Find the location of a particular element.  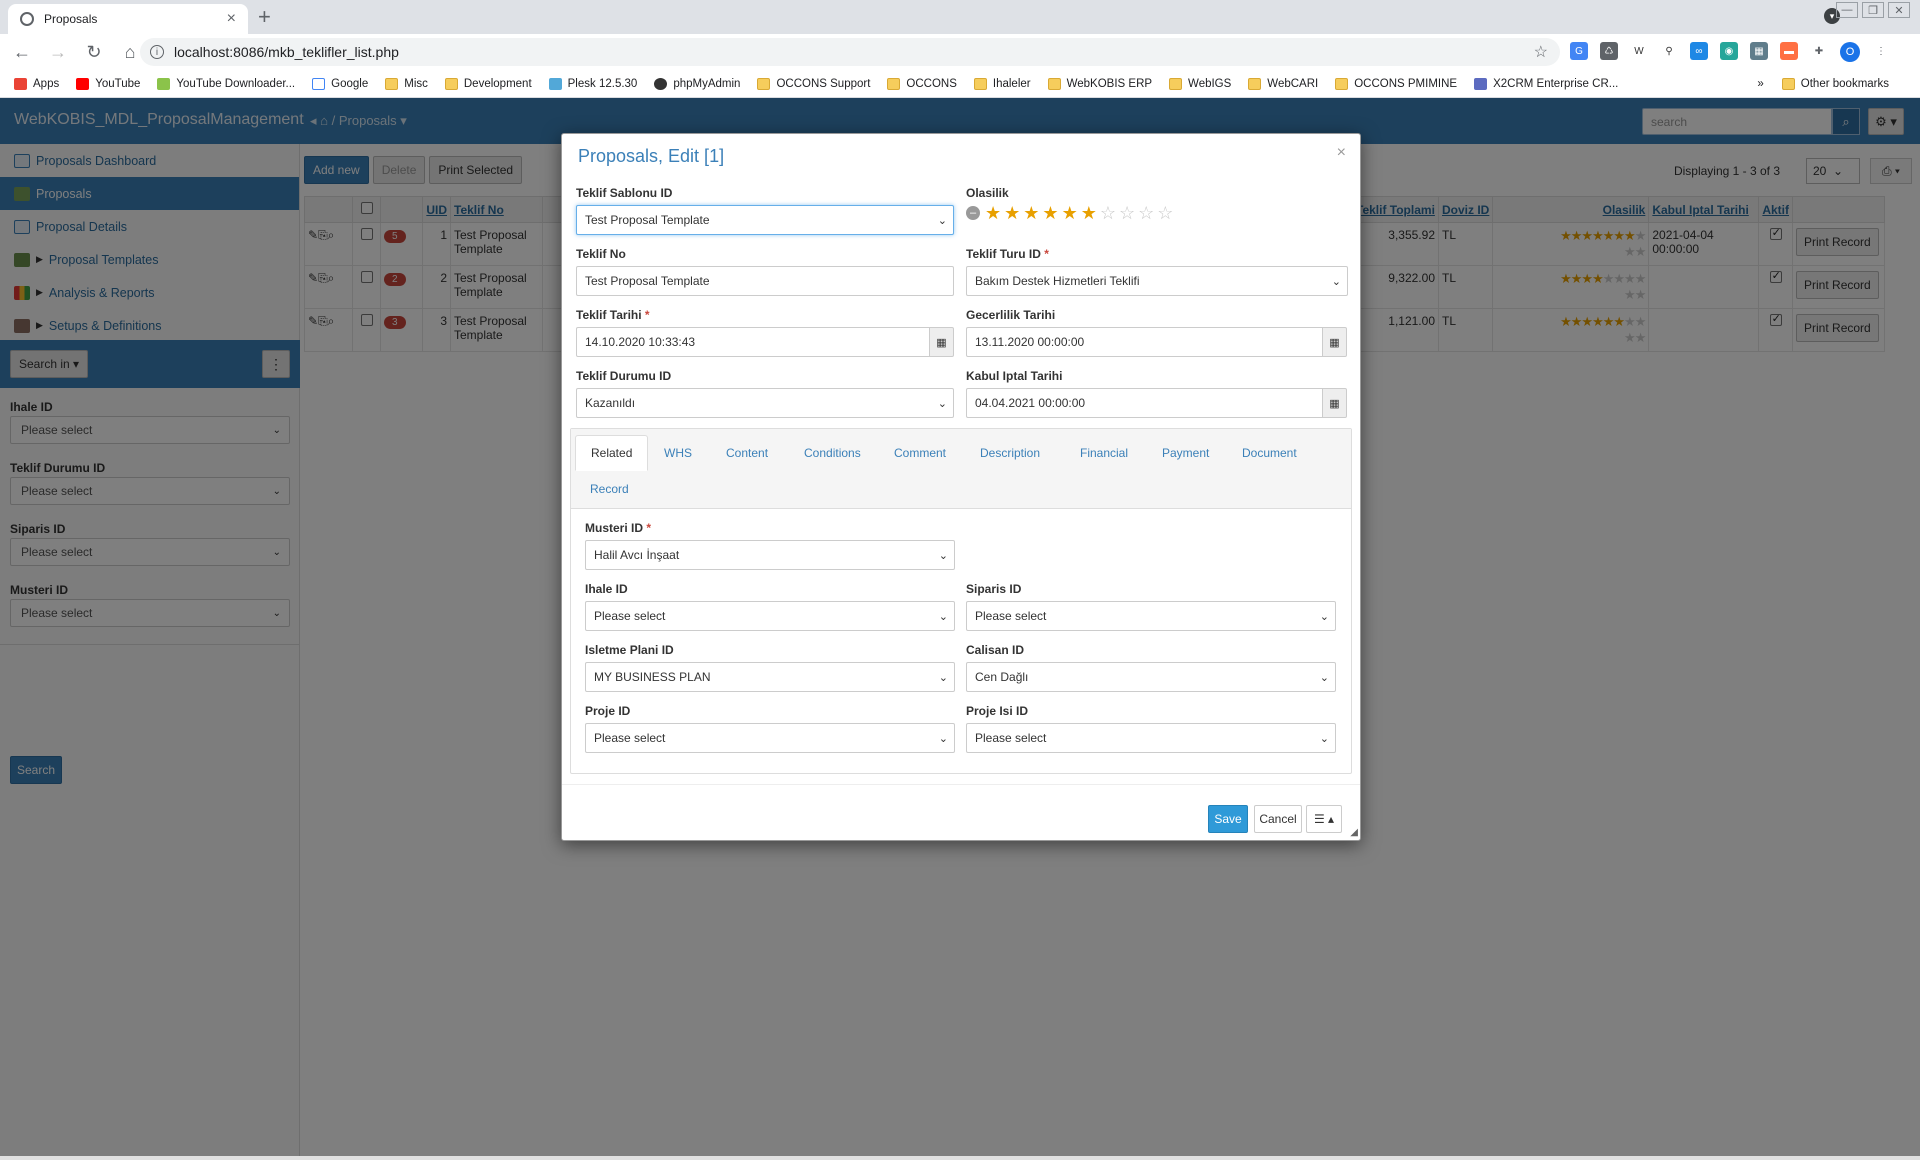

tab-whs: WHS is located at coordinates (678, 453).